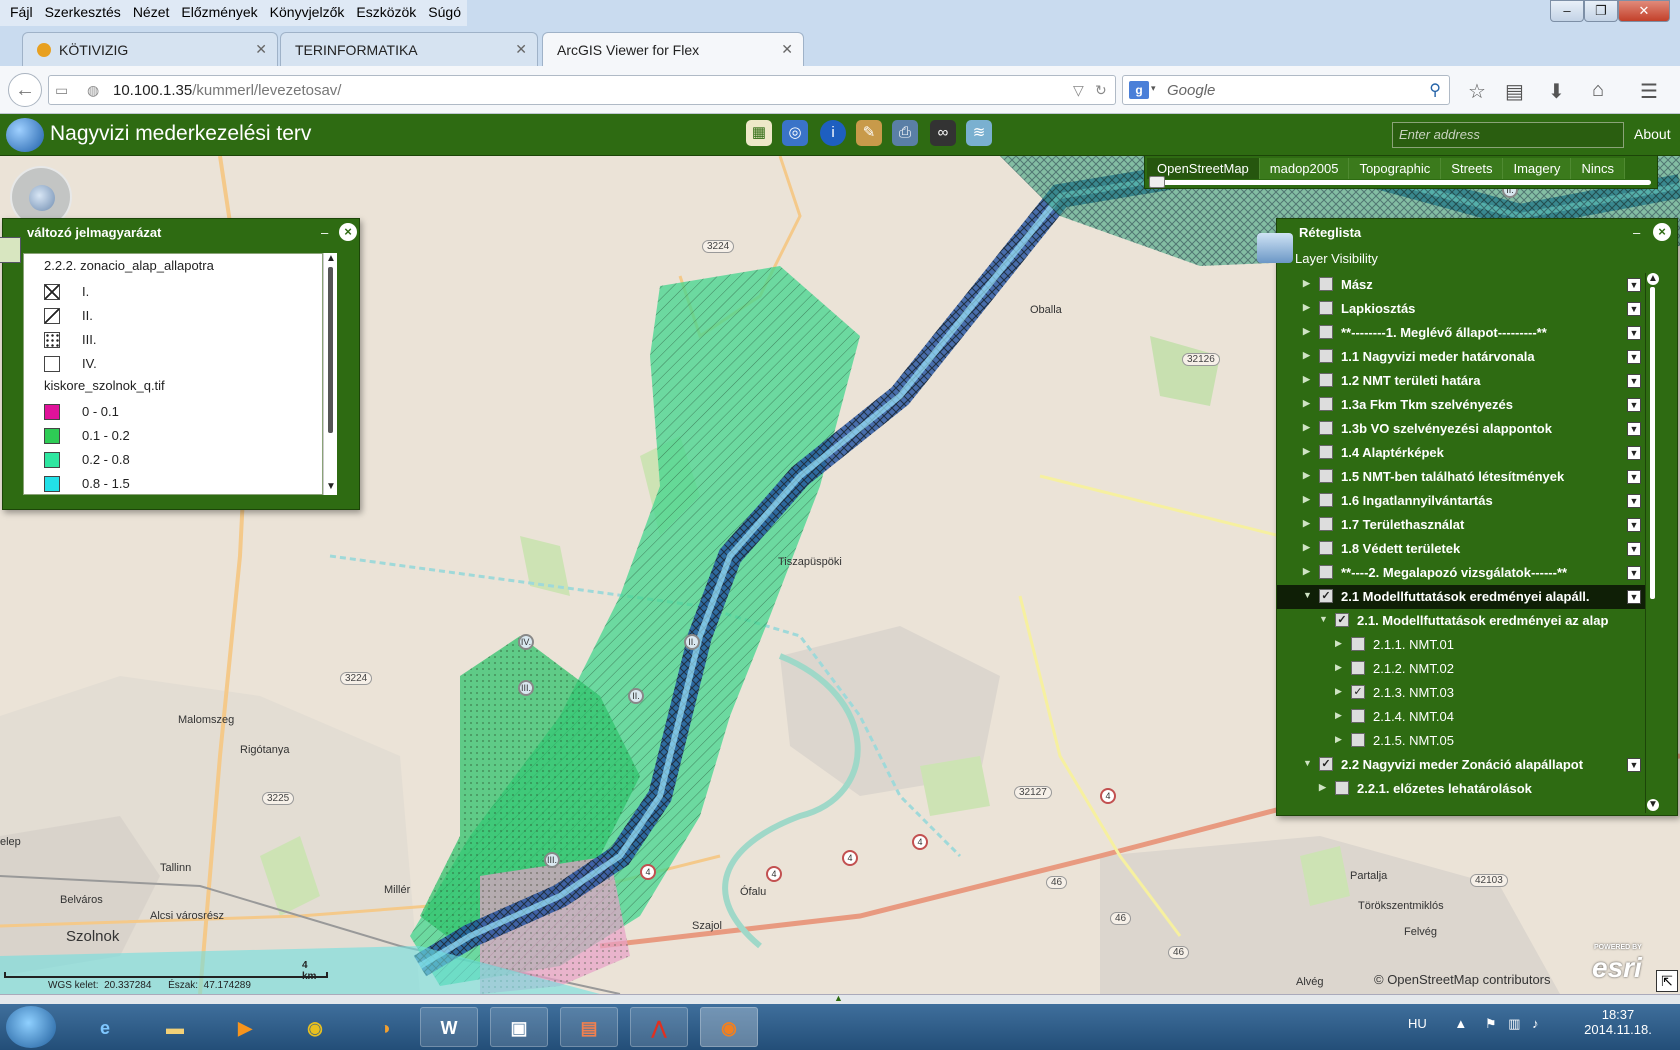  I want to click on scroll-thumb, so click(1652, 443).